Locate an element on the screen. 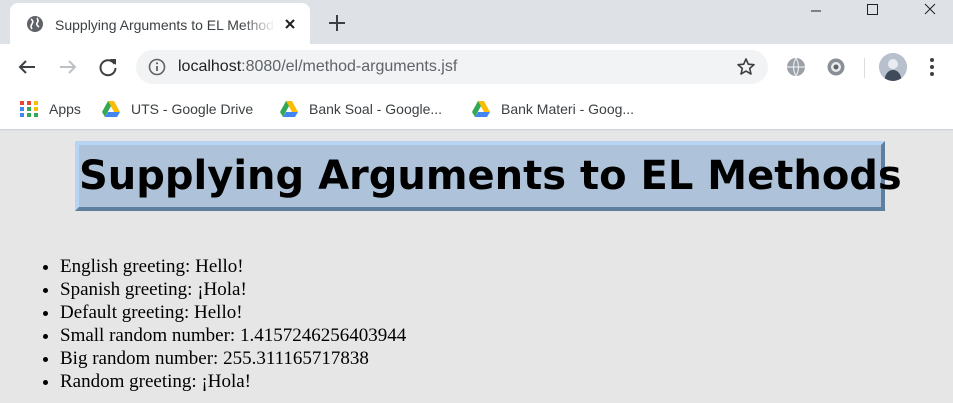  url-text: localhost:8080/el/method-arguments.jsf is located at coordinates (317, 67).